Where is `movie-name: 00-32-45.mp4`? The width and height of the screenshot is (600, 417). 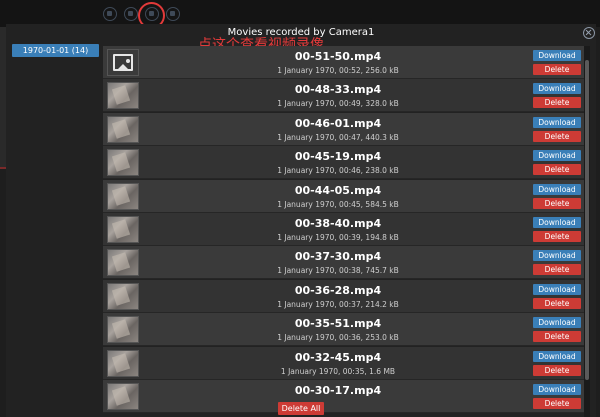
movie-name: 00-32-45.mp4 is located at coordinates (338, 357).